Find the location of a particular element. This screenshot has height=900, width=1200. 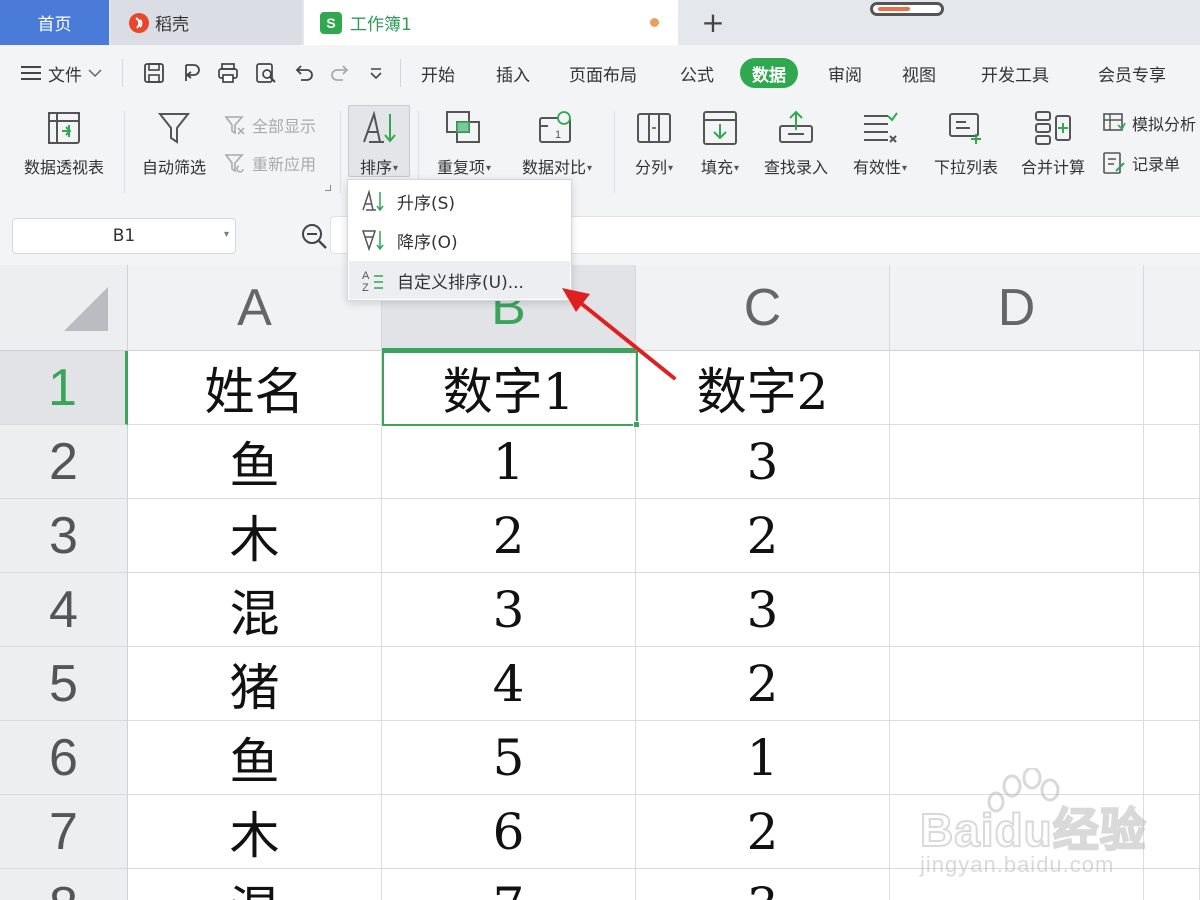

print-button is located at coordinates (228, 73).